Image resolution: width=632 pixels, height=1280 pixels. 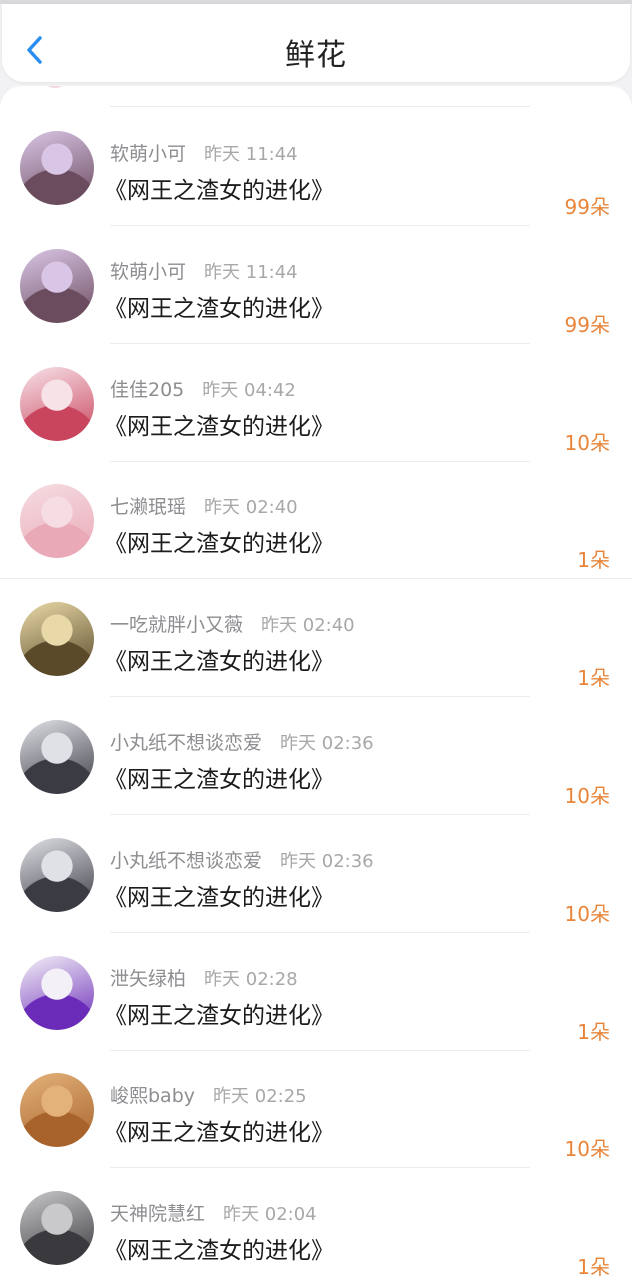 What do you see at coordinates (316, 638) in the screenshot?
I see `list-item: 一吃就胖小又薇 昨天 02:40 《网王之渣女的进化》 1朵` at bounding box center [316, 638].